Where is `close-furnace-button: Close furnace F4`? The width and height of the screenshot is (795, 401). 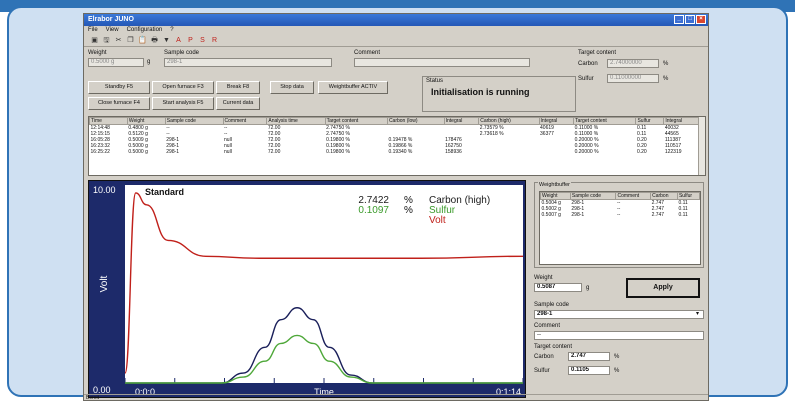 close-furnace-button: Close furnace F4 is located at coordinates (119, 103).